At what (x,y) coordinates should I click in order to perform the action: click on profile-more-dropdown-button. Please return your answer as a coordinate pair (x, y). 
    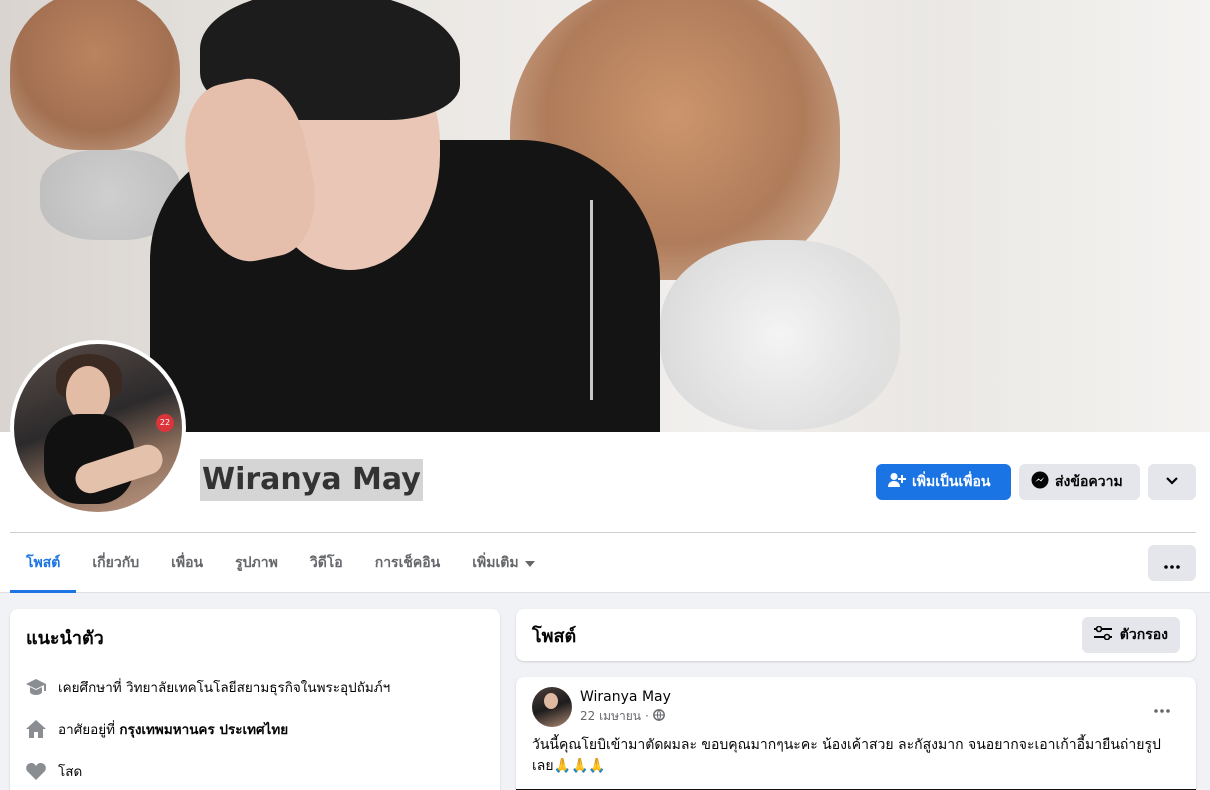
    Looking at the image, I should click on (1172, 482).